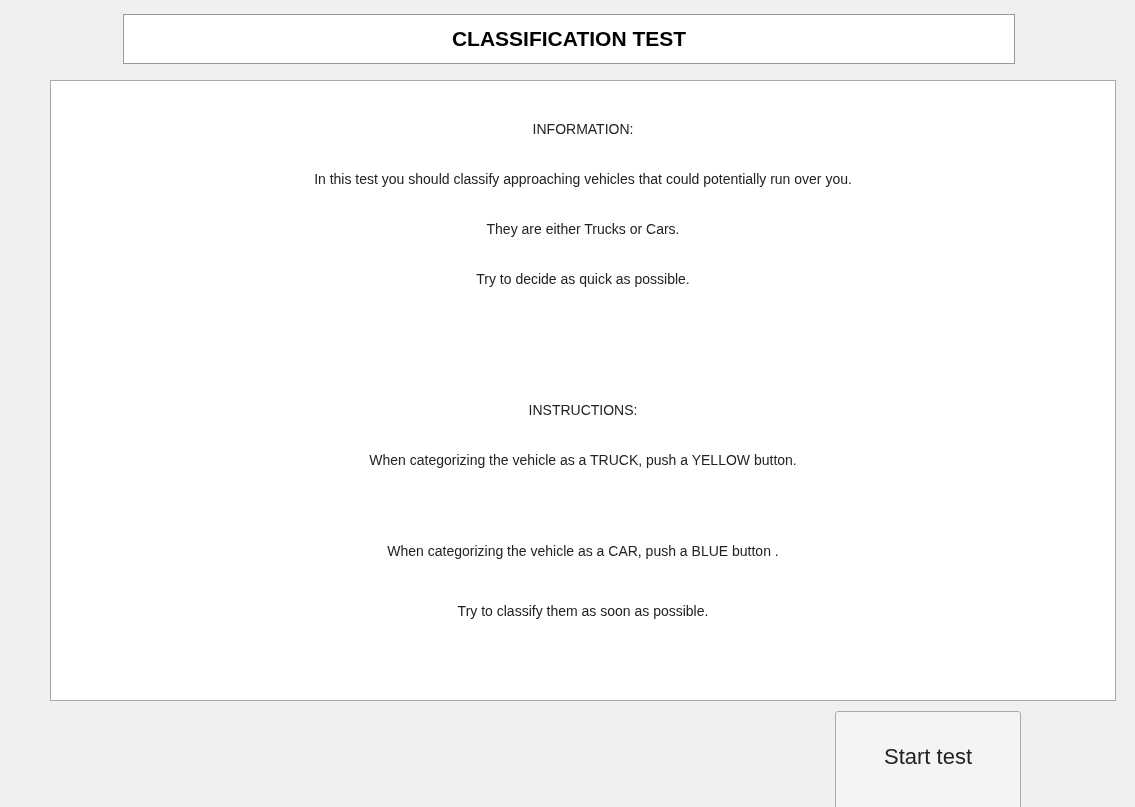 The image size is (1135, 807). What do you see at coordinates (583, 460) in the screenshot?
I see `instruction-text: When categorizing the vehicle as a TRUCK, push a YELLOW button.` at bounding box center [583, 460].